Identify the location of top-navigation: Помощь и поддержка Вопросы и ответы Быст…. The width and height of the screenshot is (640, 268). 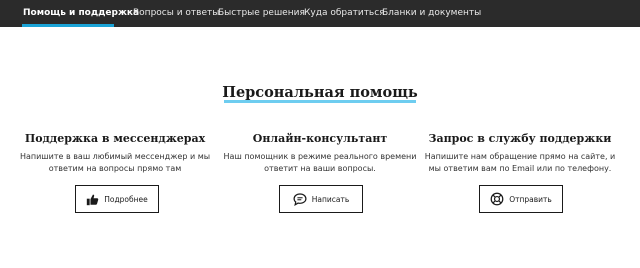
(320, 13).